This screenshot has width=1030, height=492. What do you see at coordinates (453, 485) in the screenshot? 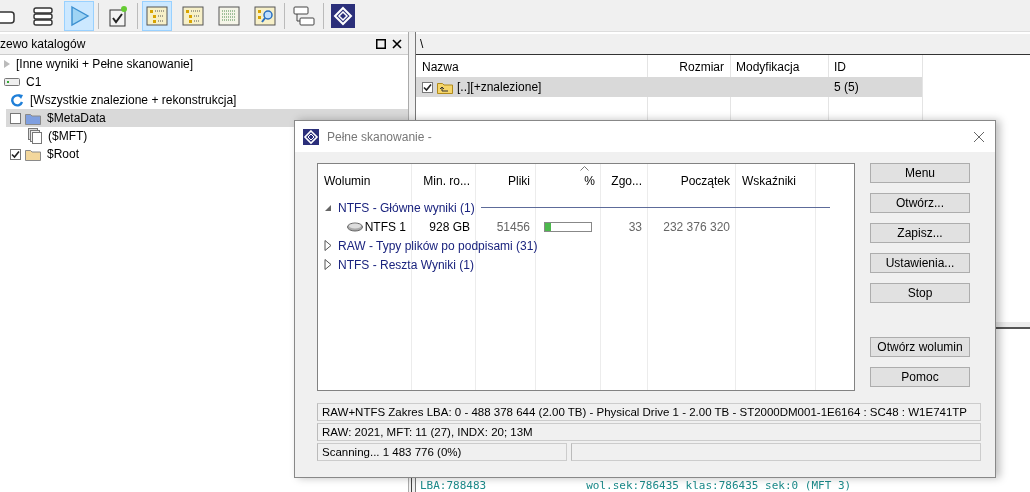
I see `log-text: LBA:788483` at bounding box center [453, 485].